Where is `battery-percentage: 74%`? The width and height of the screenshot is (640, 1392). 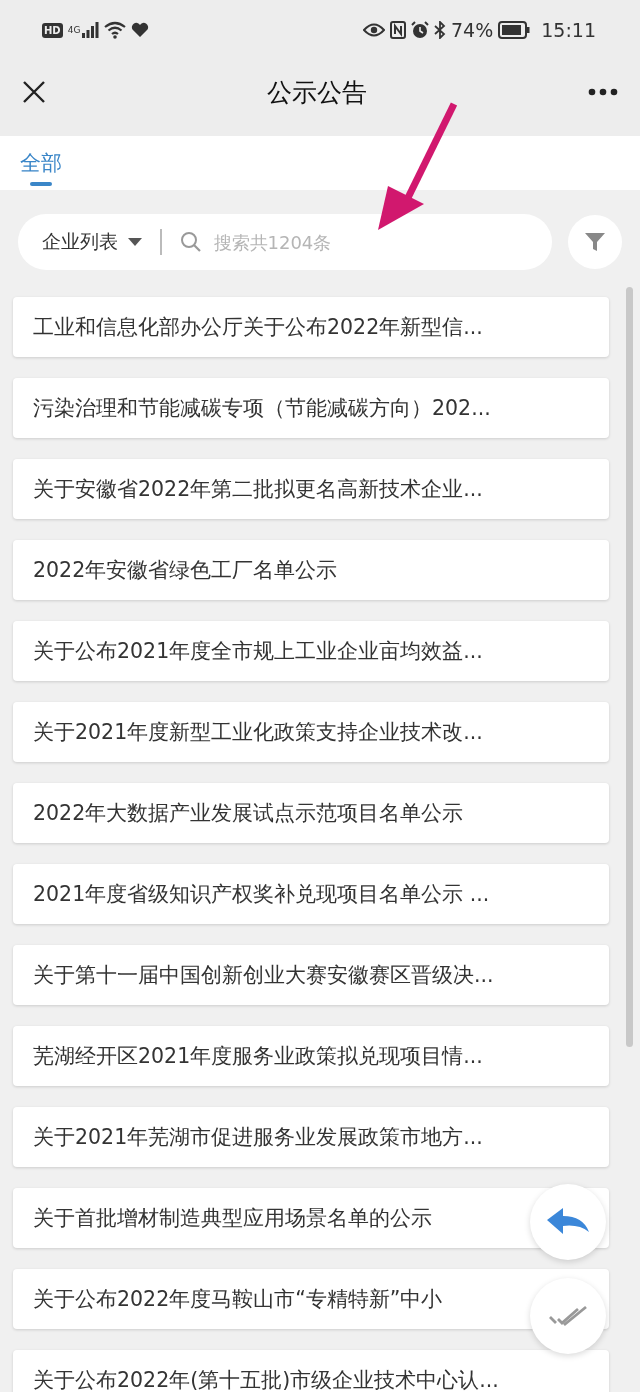
battery-percentage: 74% is located at coordinates (472, 30).